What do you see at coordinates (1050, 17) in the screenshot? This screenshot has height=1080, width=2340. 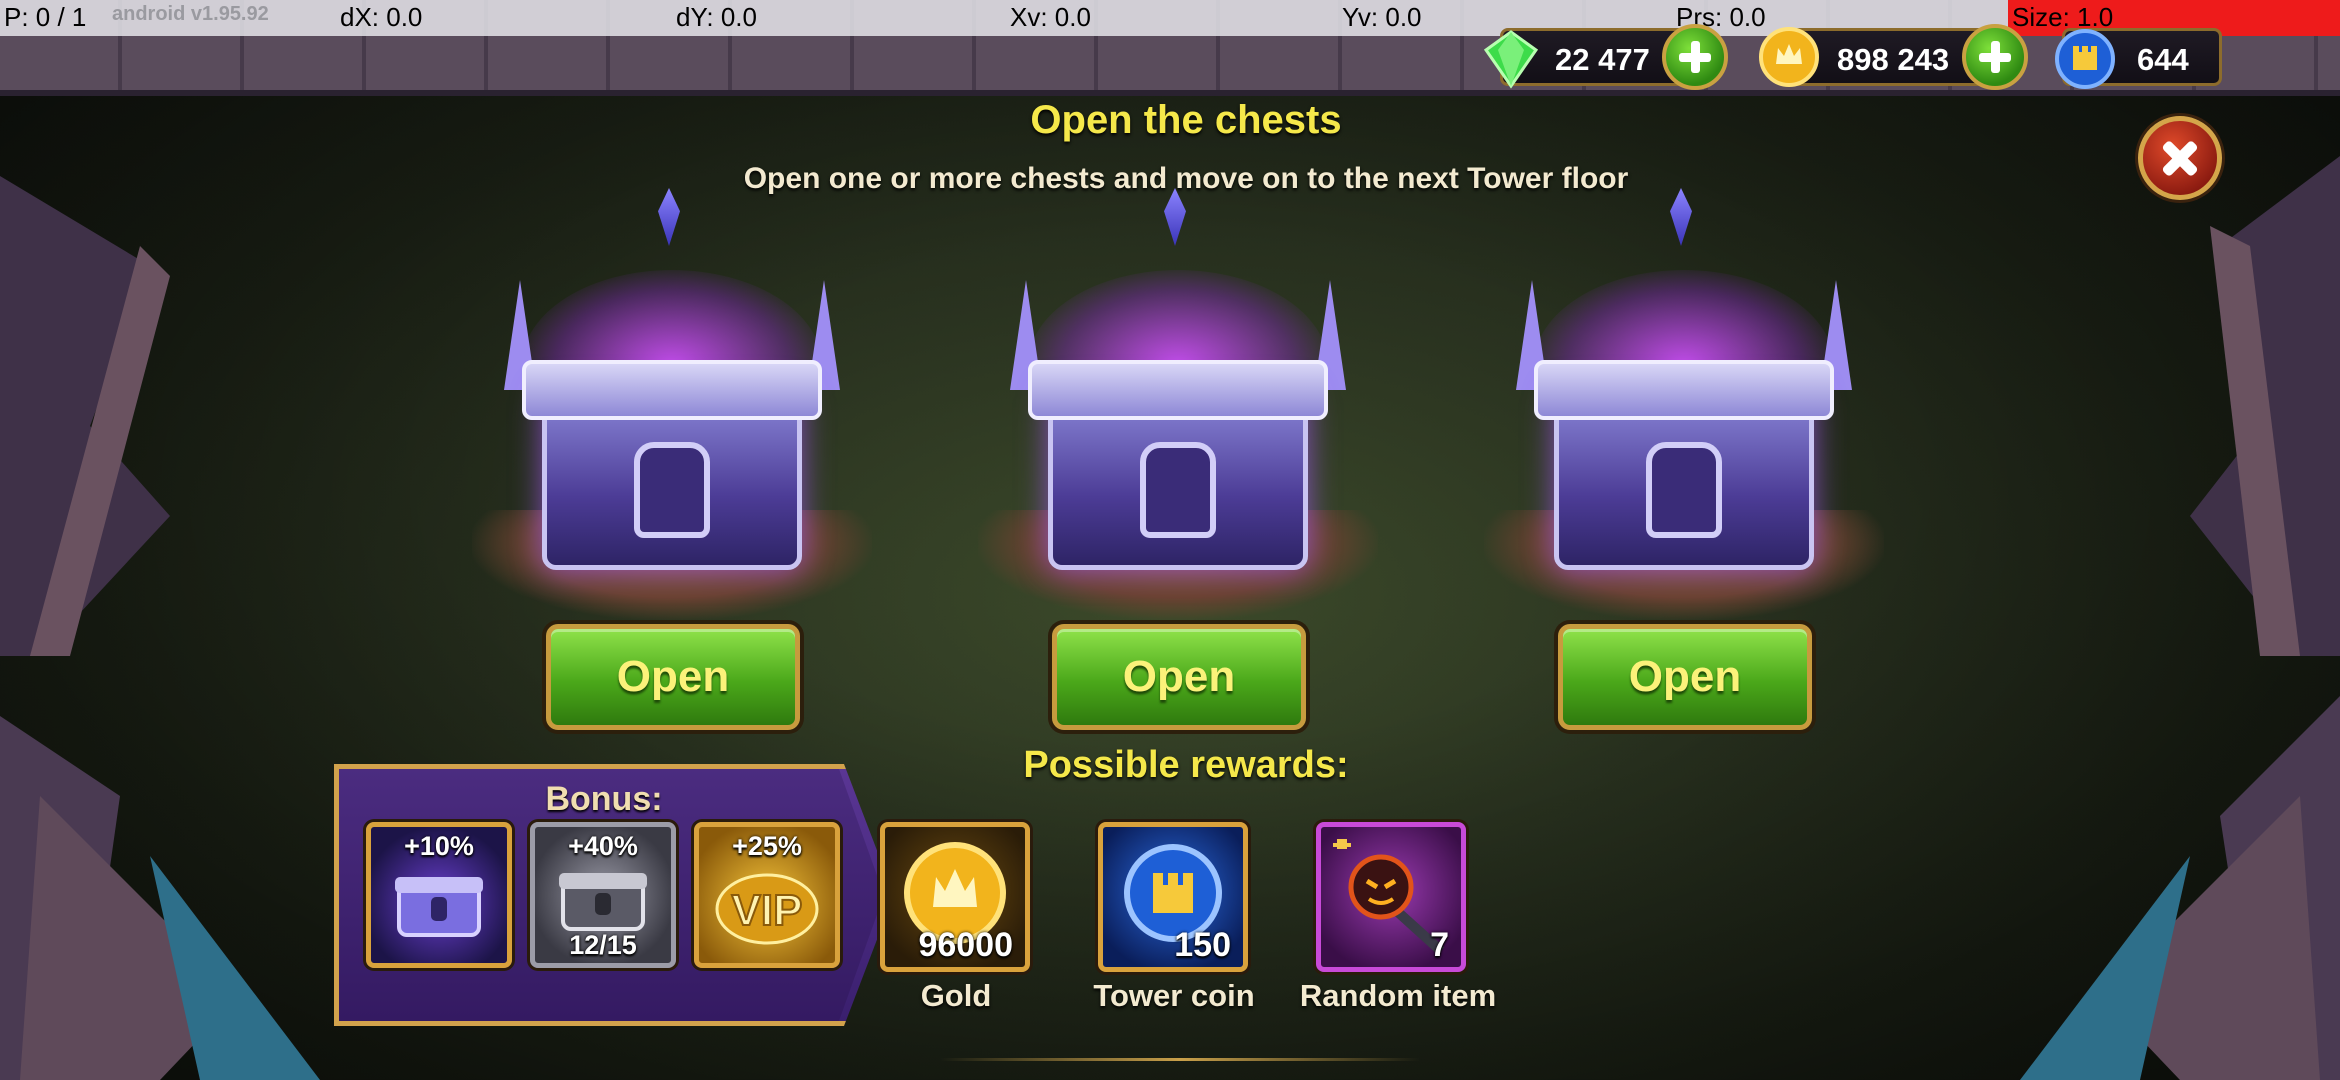 I see `debug-xv: Xv: 0.0` at bounding box center [1050, 17].